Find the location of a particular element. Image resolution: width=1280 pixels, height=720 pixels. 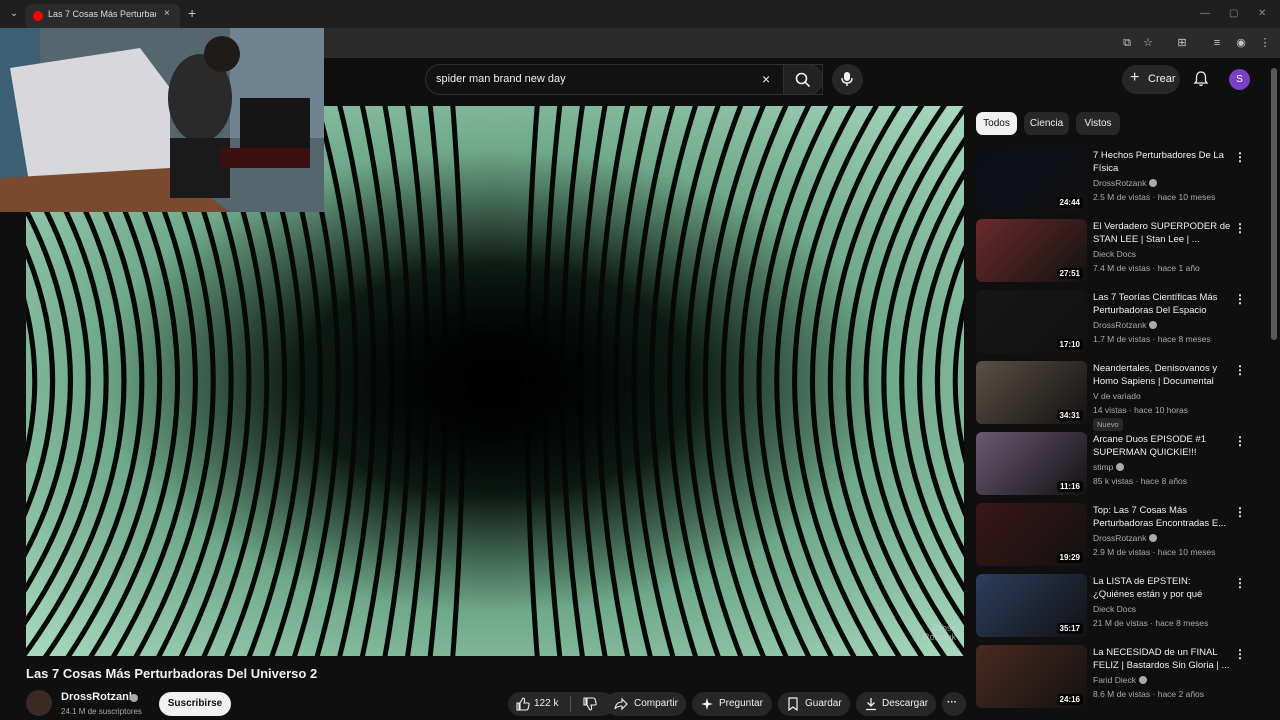

download-button: Descargar is located at coordinates (896, 704).